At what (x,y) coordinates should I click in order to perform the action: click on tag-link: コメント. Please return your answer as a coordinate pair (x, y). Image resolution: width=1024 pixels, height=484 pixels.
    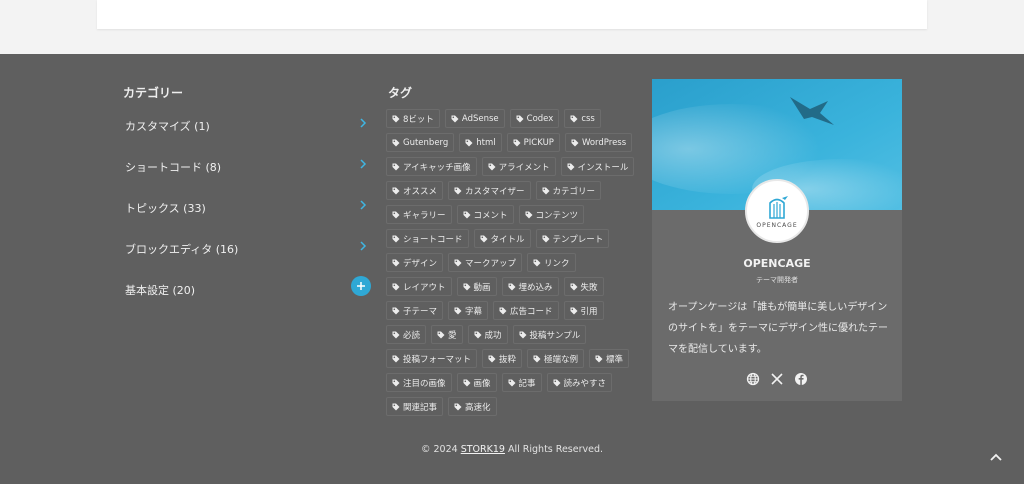
    Looking at the image, I should click on (485, 214).